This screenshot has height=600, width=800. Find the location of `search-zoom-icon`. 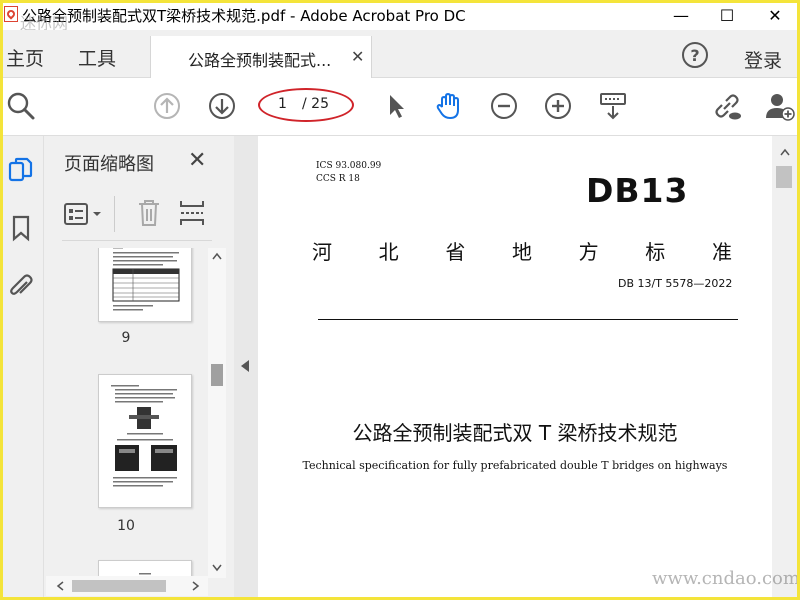

search-zoom-icon is located at coordinates (21, 106).